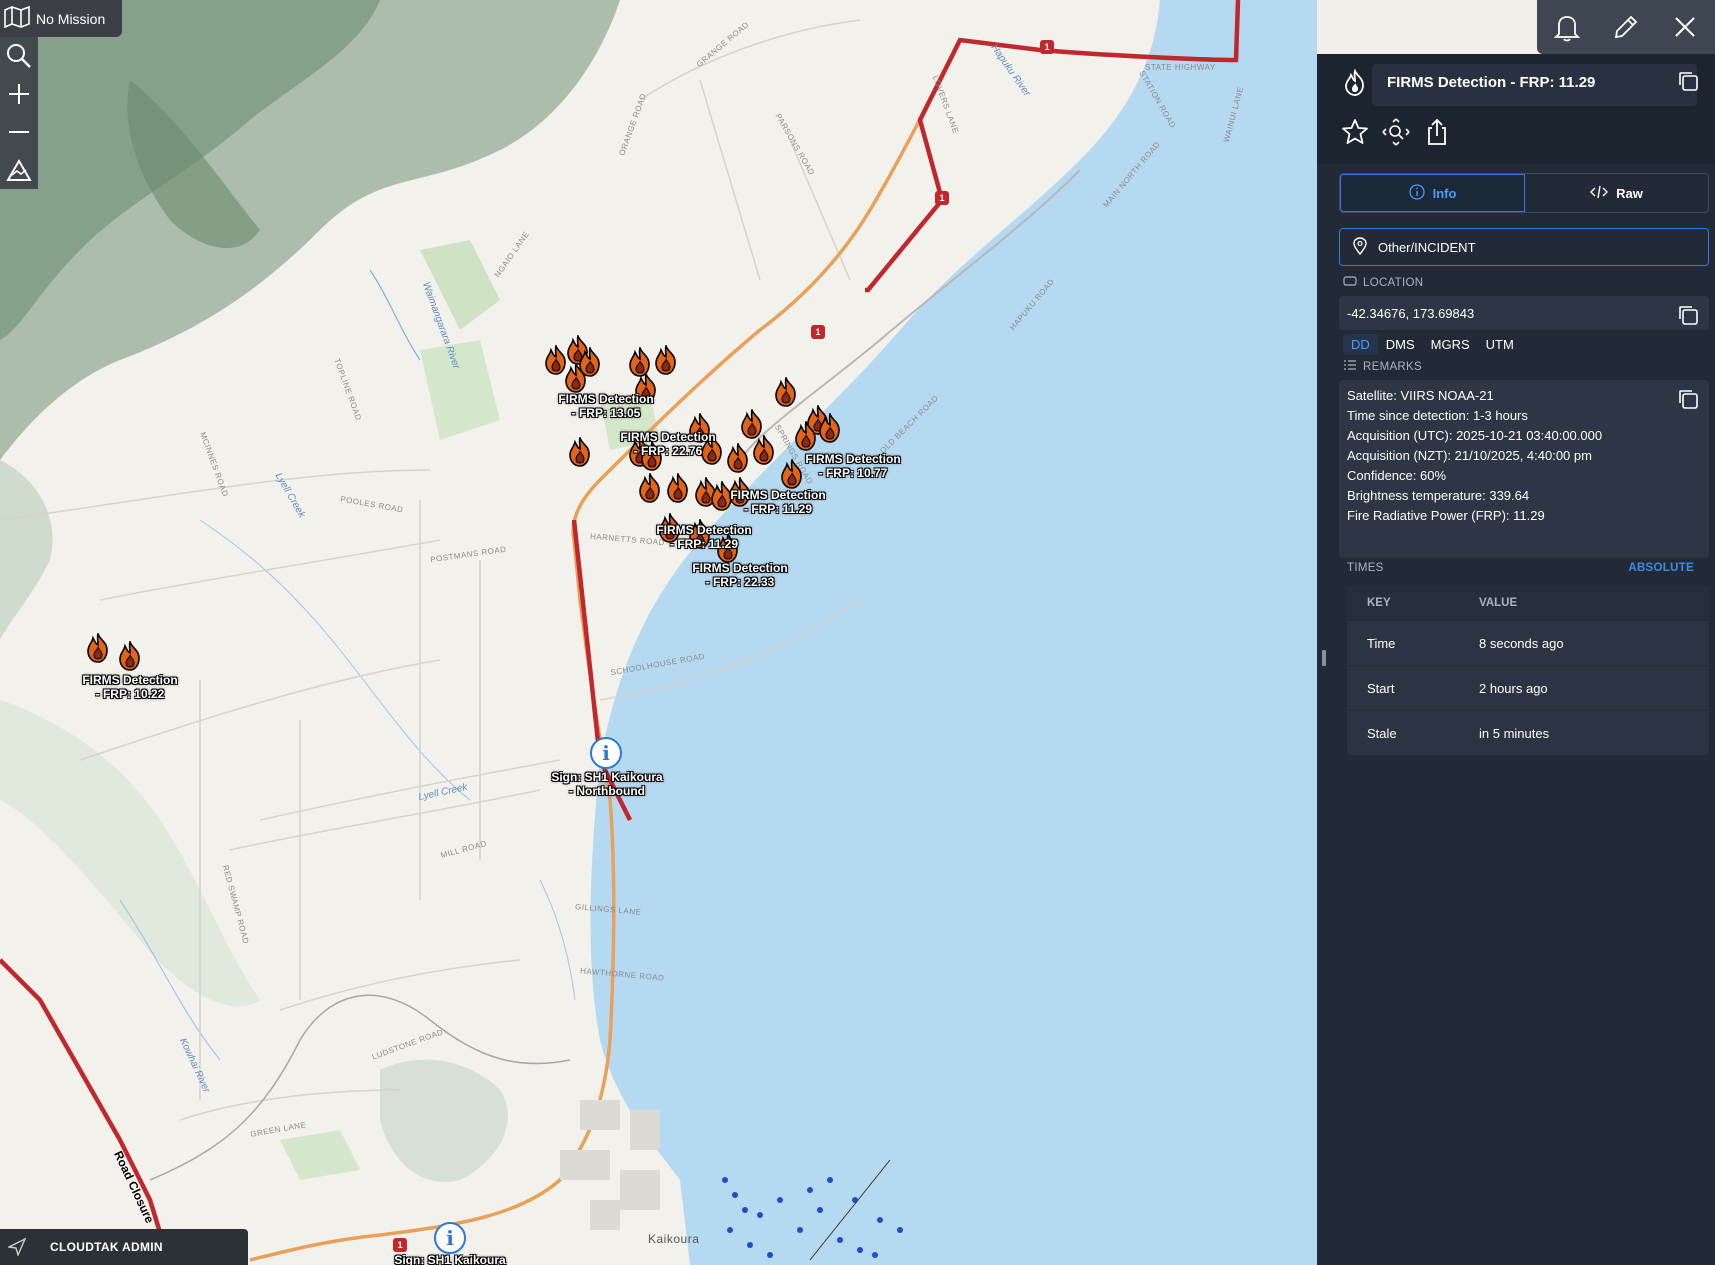 This screenshot has width=1715, height=1265. I want to click on map-toolbar, so click(19, 113).